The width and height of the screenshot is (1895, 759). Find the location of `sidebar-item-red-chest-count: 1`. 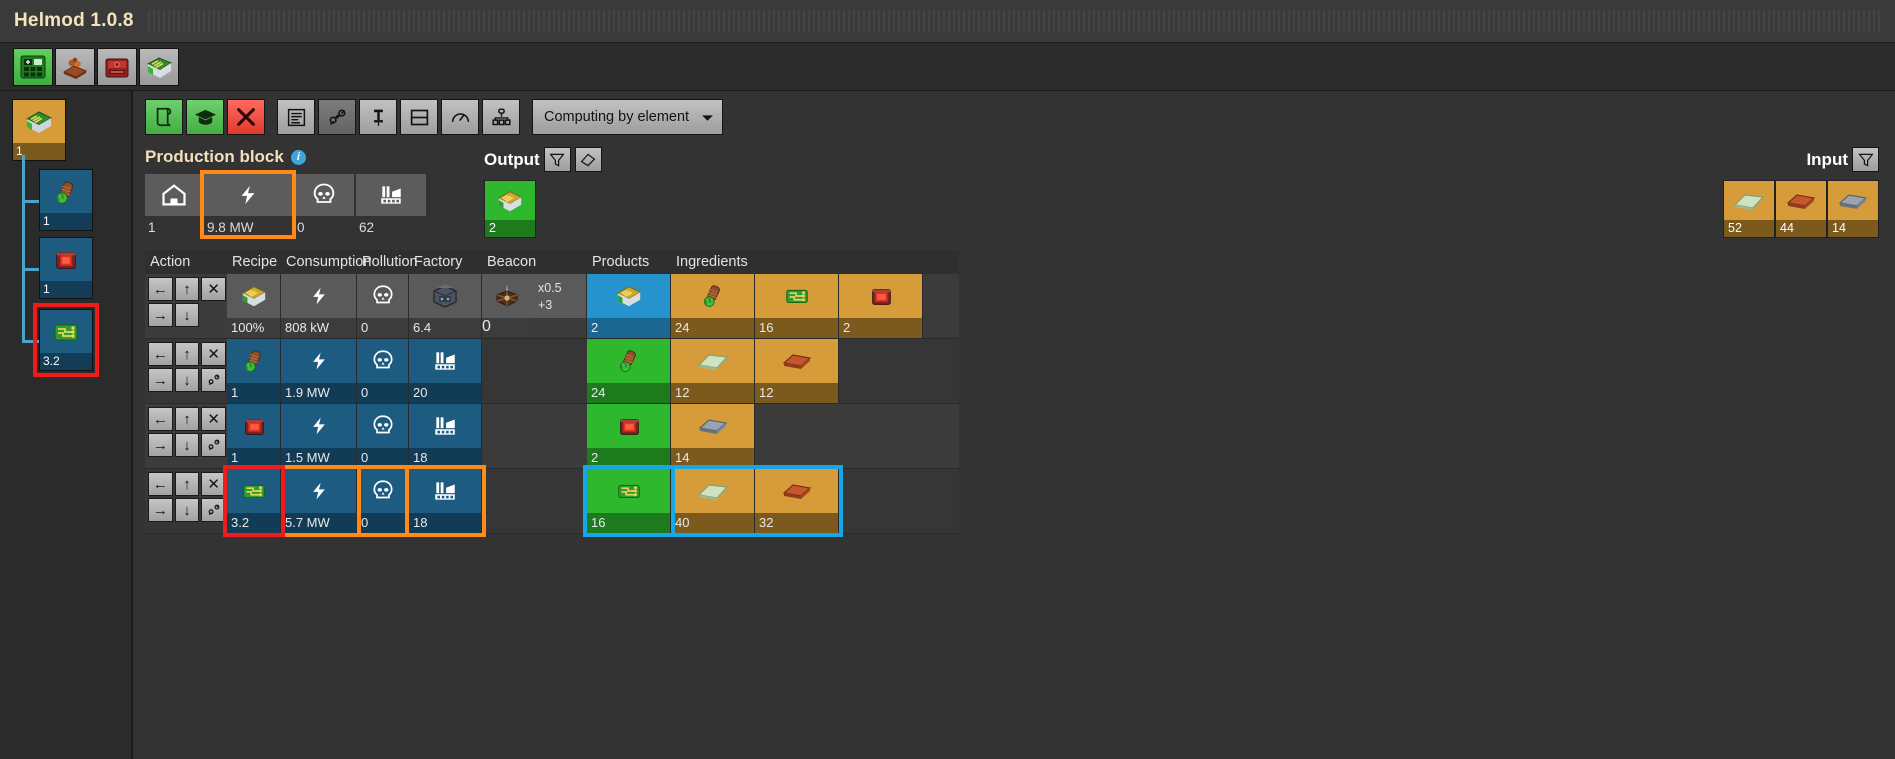

sidebar-item-red-chest-count: 1 is located at coordinates (66, 289).